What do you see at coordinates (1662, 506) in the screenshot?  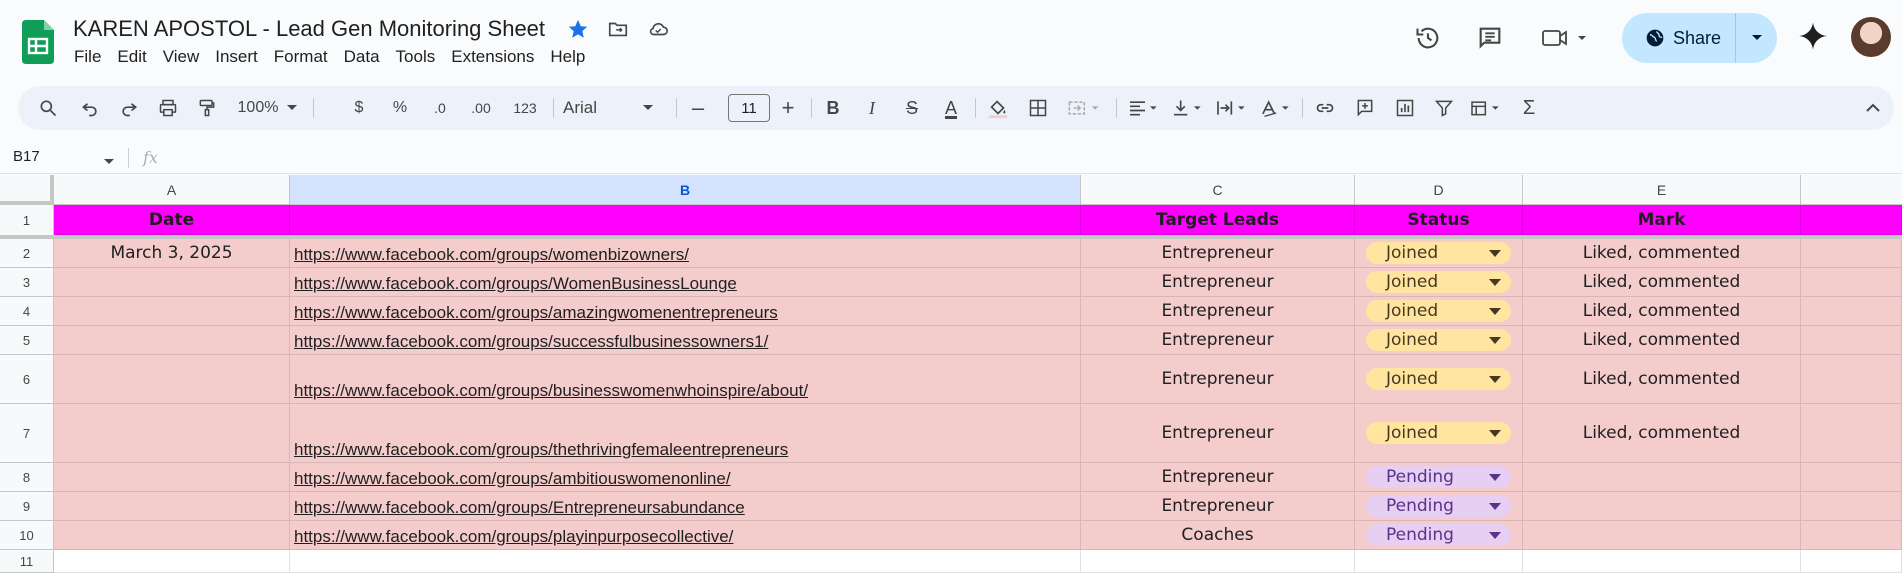 I see `cell-mark` at bounding box center [1662, 506].